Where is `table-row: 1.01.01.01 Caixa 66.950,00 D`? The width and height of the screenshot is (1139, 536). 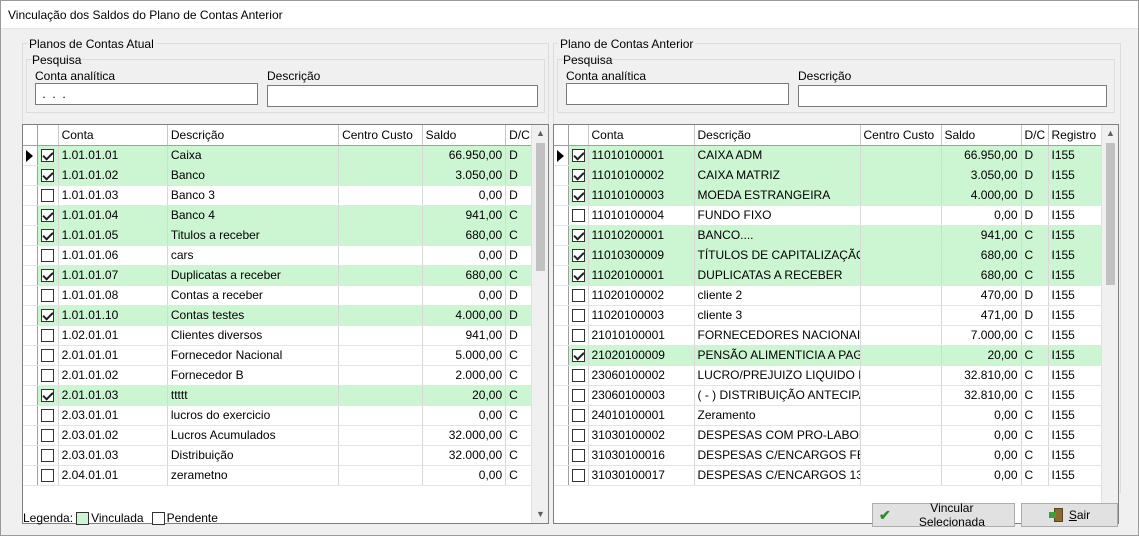
table-row: 1.01.01.01 Caixa 66.950,00 D is located at coordinates (278, 155).